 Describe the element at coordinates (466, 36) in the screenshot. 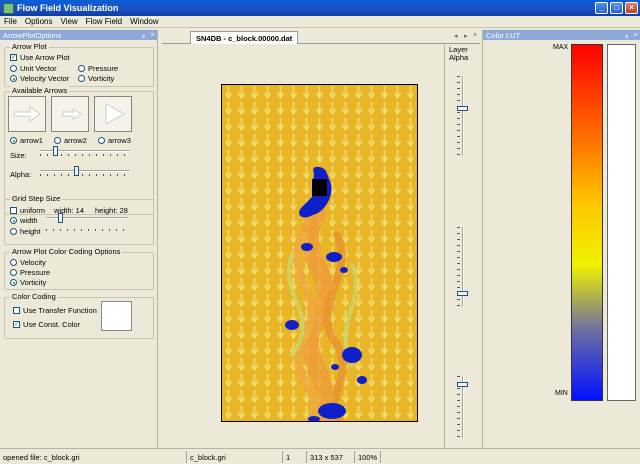

I see `tab-scroll-right-icon: ▸` at that location.